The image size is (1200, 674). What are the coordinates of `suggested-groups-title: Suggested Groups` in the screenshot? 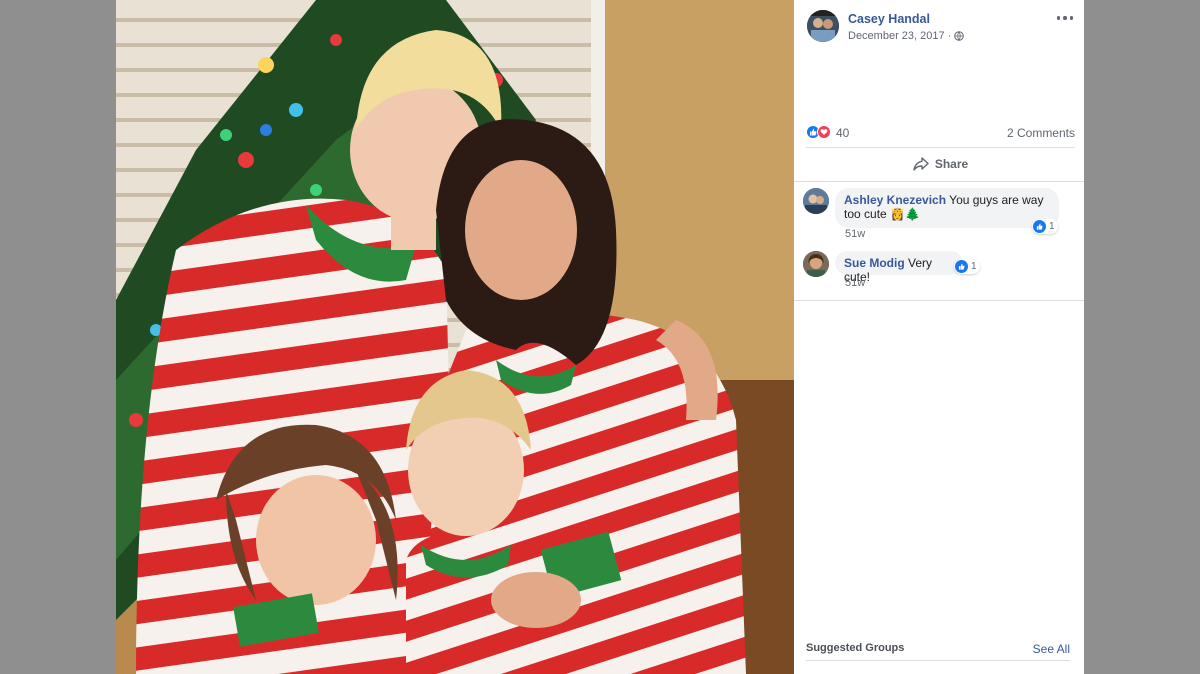 It's located at (855, 648).